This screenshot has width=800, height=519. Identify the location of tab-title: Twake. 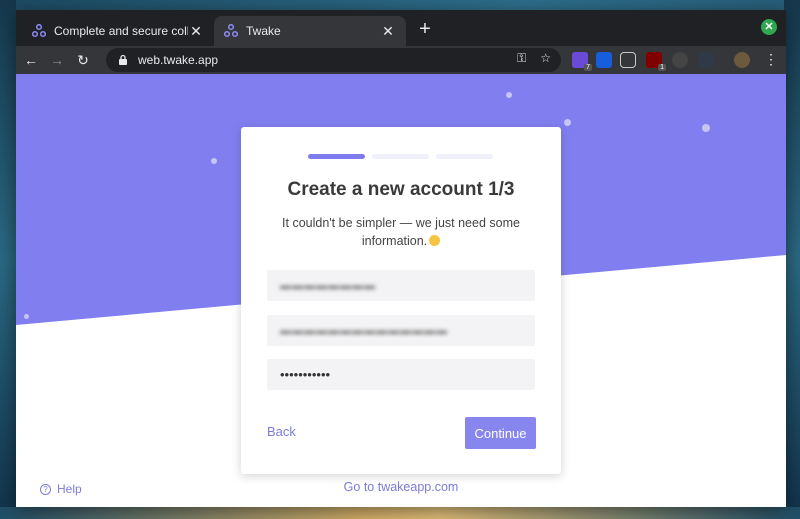
(263, 31).